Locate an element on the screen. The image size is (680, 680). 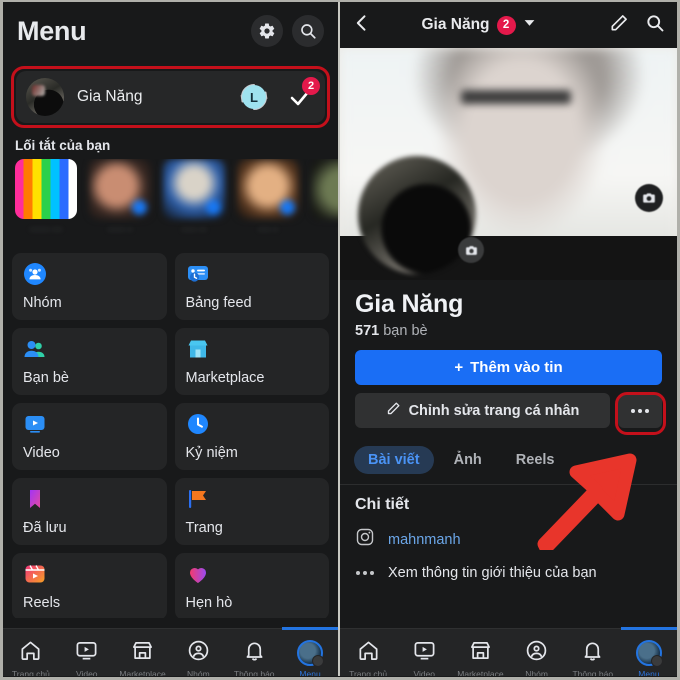
menu-item-reels: Reels is located at coordinates (89, 586).